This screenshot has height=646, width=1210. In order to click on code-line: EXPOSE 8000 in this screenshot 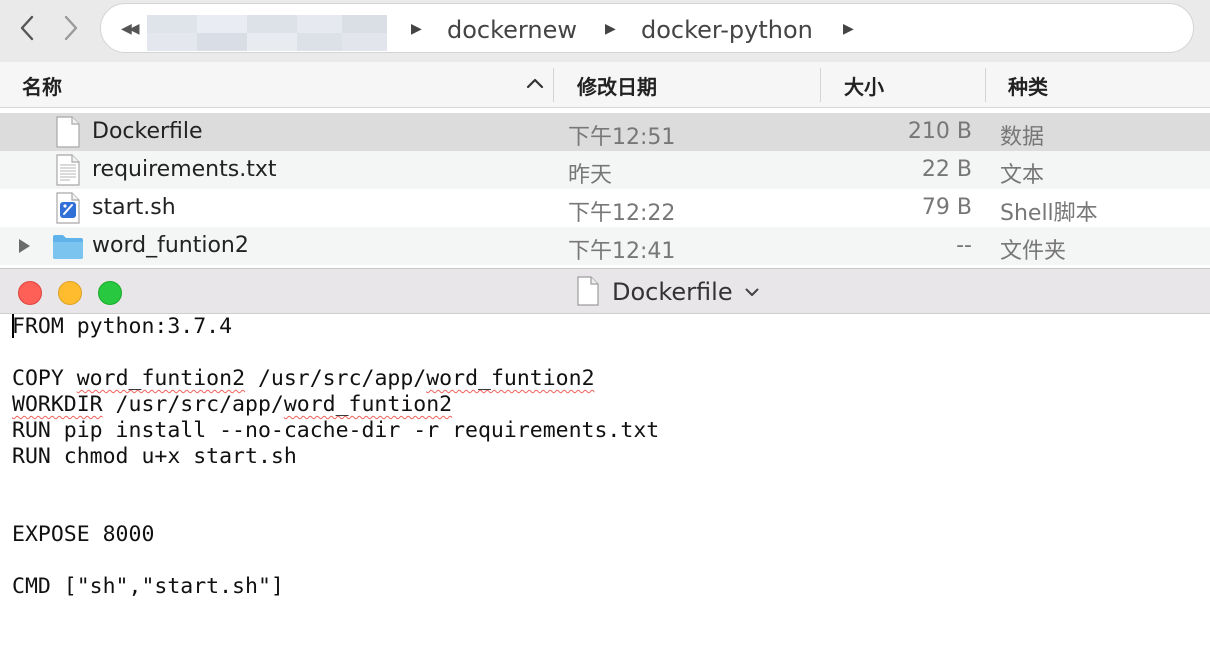, I will do `click(83, 534)`.